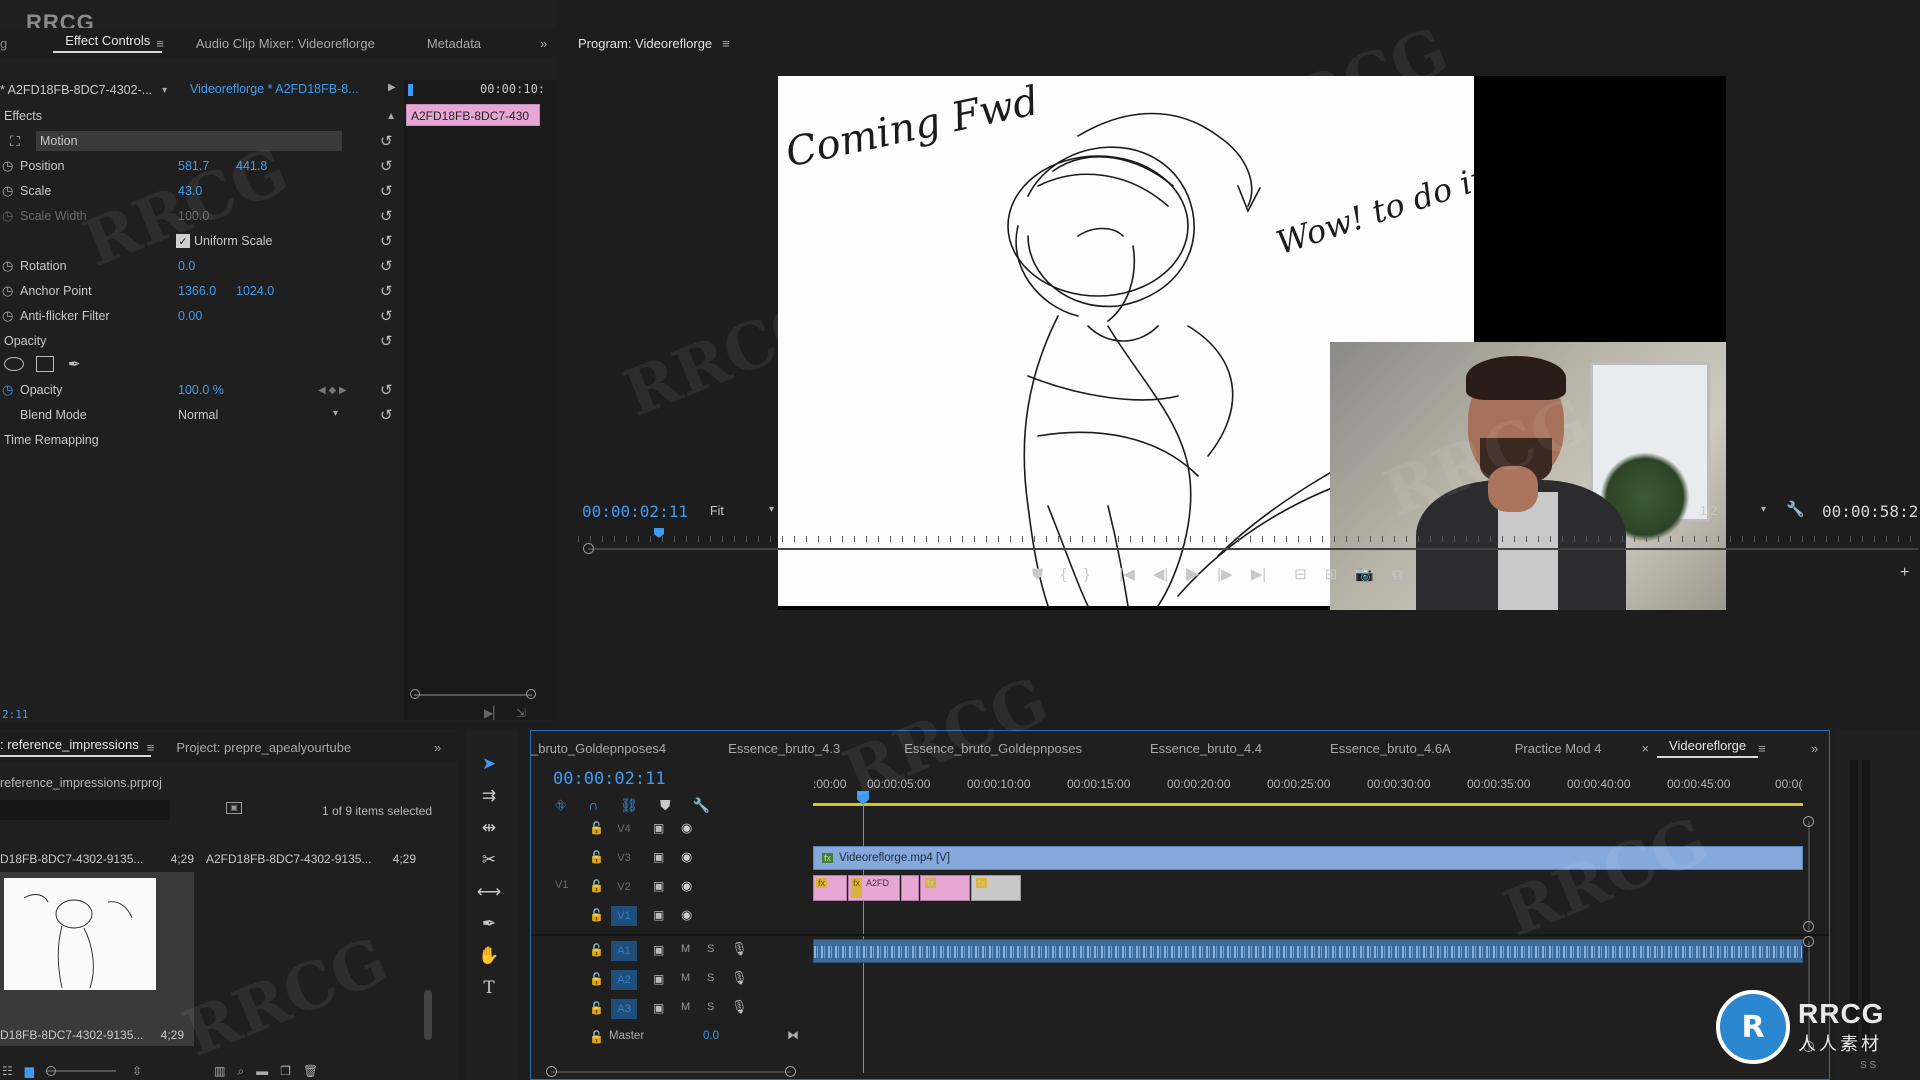 The image size is (1920, 1080). Describe the element at coordinates (1733, 511) in the screenshot. I see `resolution-dropdown: 1/2 ▾` at that location.